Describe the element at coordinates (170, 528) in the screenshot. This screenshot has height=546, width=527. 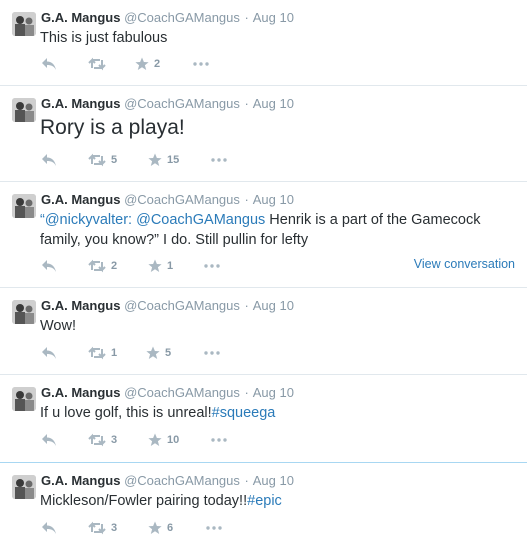
I see `favorite-count: 6` at that location.